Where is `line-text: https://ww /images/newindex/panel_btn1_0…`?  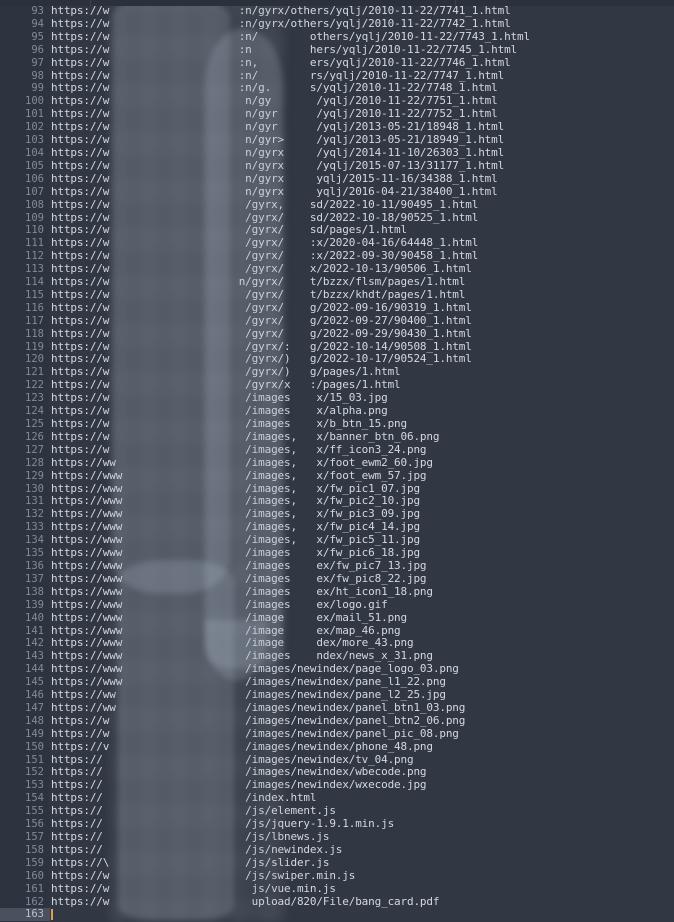
line-text: https://ww /images/newindex/panel_btn1_0… is located at coordinates (258, 708).